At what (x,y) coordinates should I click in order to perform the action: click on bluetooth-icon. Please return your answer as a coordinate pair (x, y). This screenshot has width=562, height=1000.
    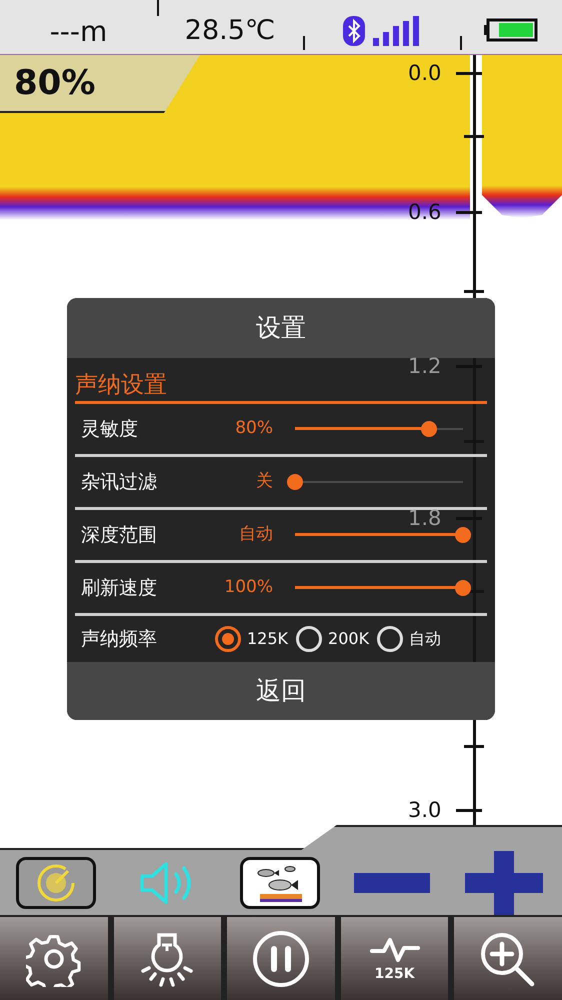
    Looking at the image, I should click on (353, 31).